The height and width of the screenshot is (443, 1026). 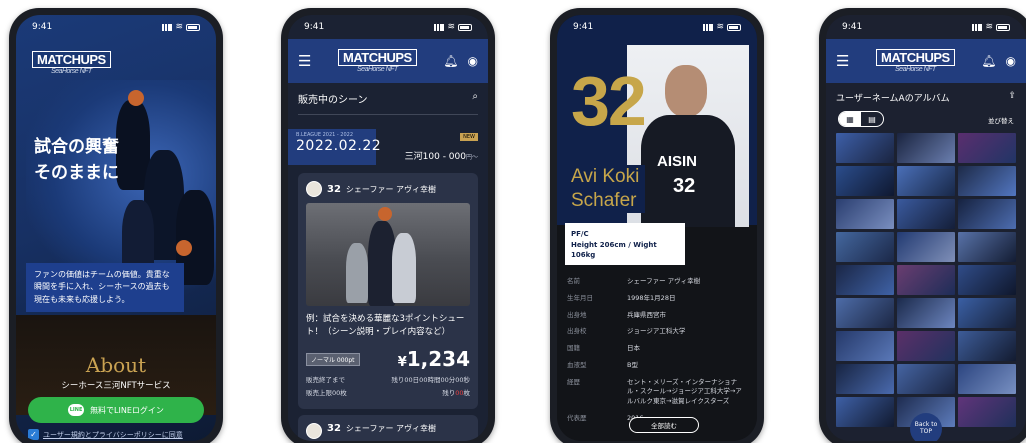 I want to click on terms-agreement: ✓ ユーザー規約とプライバシーポリシーに同意, so click(x=105, y=434).